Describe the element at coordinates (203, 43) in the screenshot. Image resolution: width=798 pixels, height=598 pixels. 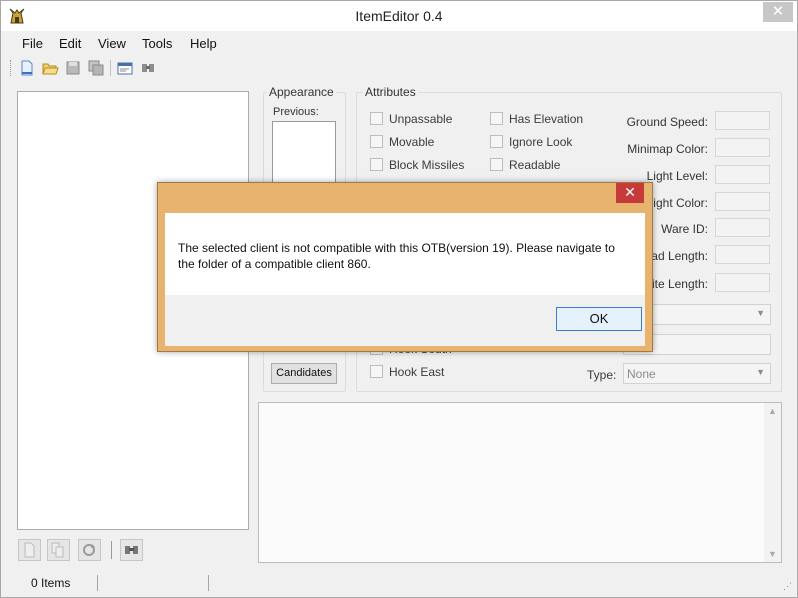
I see `menu-help: Help` at that location.